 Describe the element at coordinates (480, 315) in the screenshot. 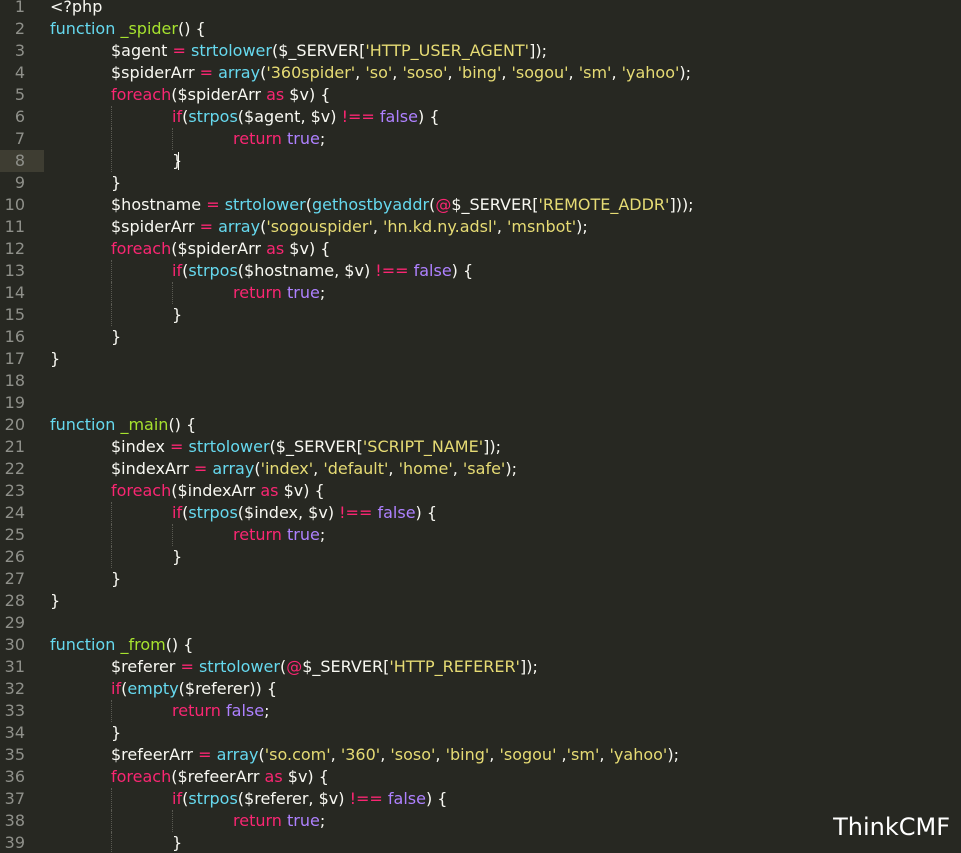

I see `code-line: 15}` at that location.